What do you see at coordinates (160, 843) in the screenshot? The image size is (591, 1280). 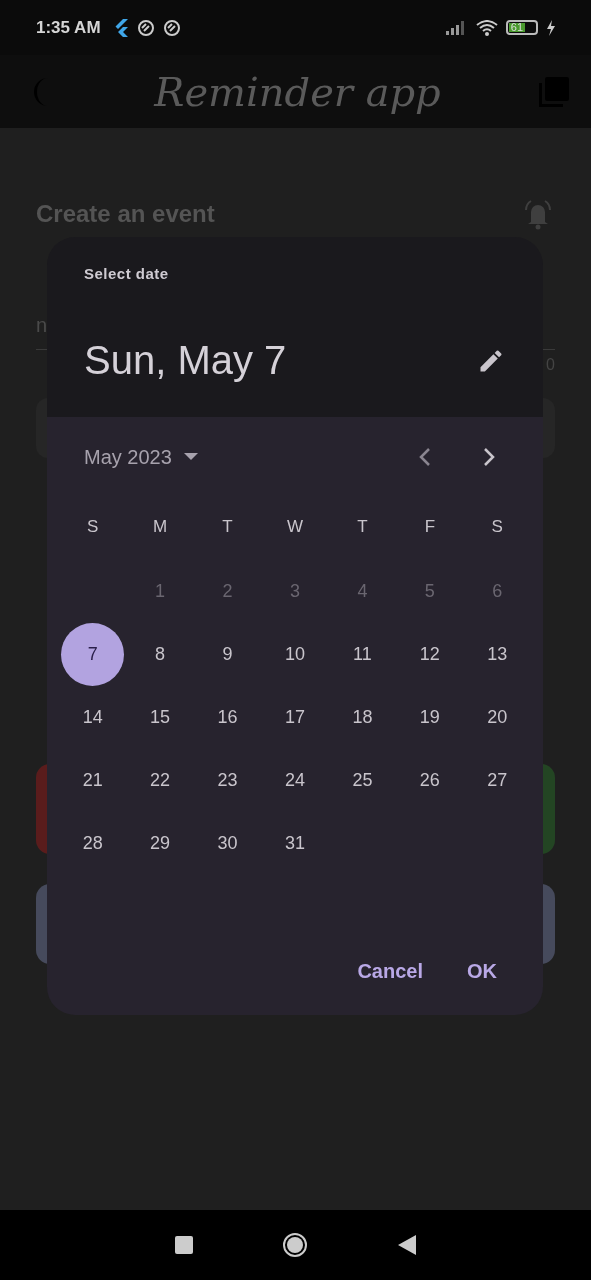 I see `calendar-day: 29` at bounding box center [160, 843].